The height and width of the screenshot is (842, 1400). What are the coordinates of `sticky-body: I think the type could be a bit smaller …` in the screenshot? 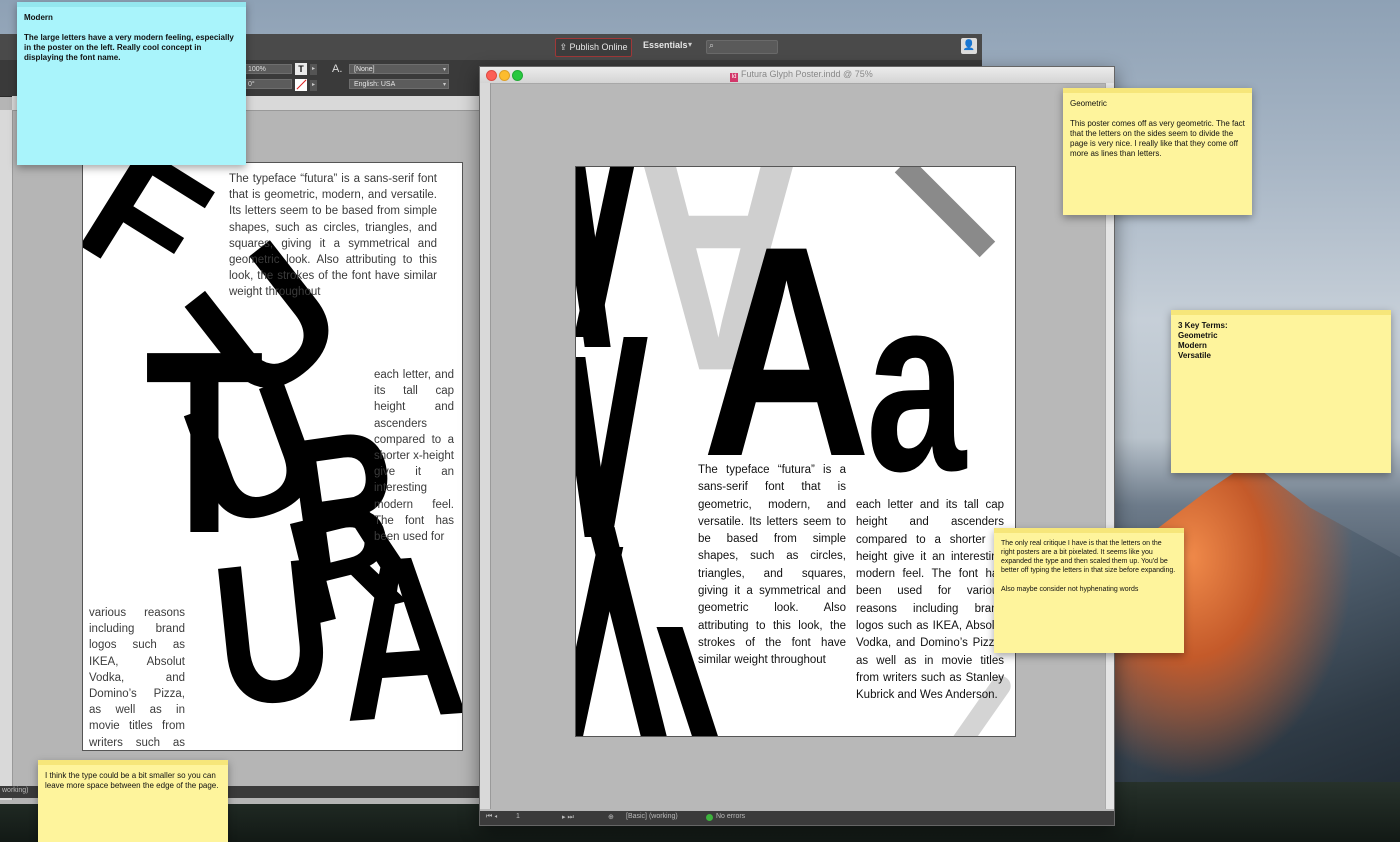 It's located at (132, 780).